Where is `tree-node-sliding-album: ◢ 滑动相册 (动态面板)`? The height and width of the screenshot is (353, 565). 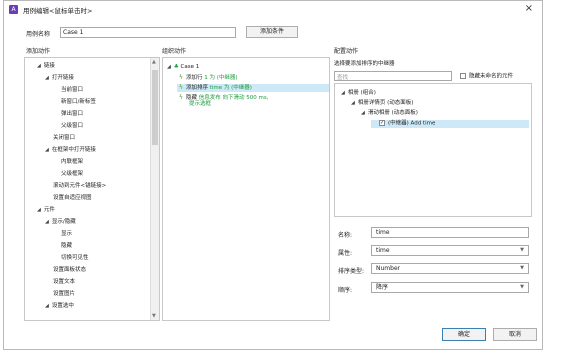
tree-node-sliding-album: ◢ 滑动相册 (动态面板) is located at coordinates (389, 113).